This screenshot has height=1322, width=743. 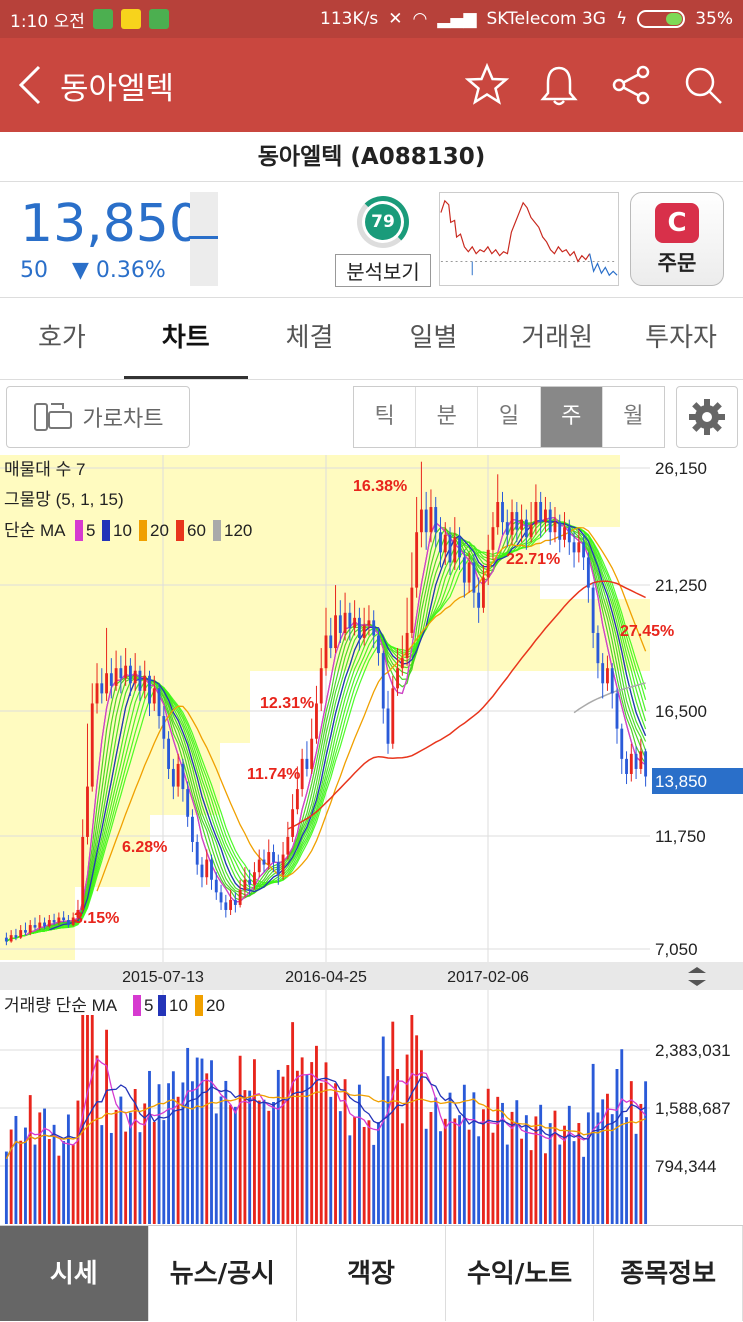 I want to click on mini-line-down, so click(x=603, y=265).